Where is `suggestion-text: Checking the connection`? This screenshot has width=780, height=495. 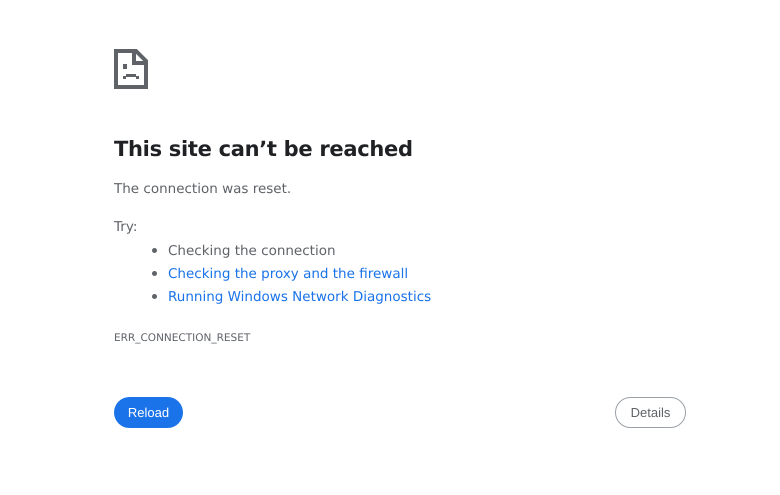 suggestion-text: Checking the connection is located at coordinates (252, 250).